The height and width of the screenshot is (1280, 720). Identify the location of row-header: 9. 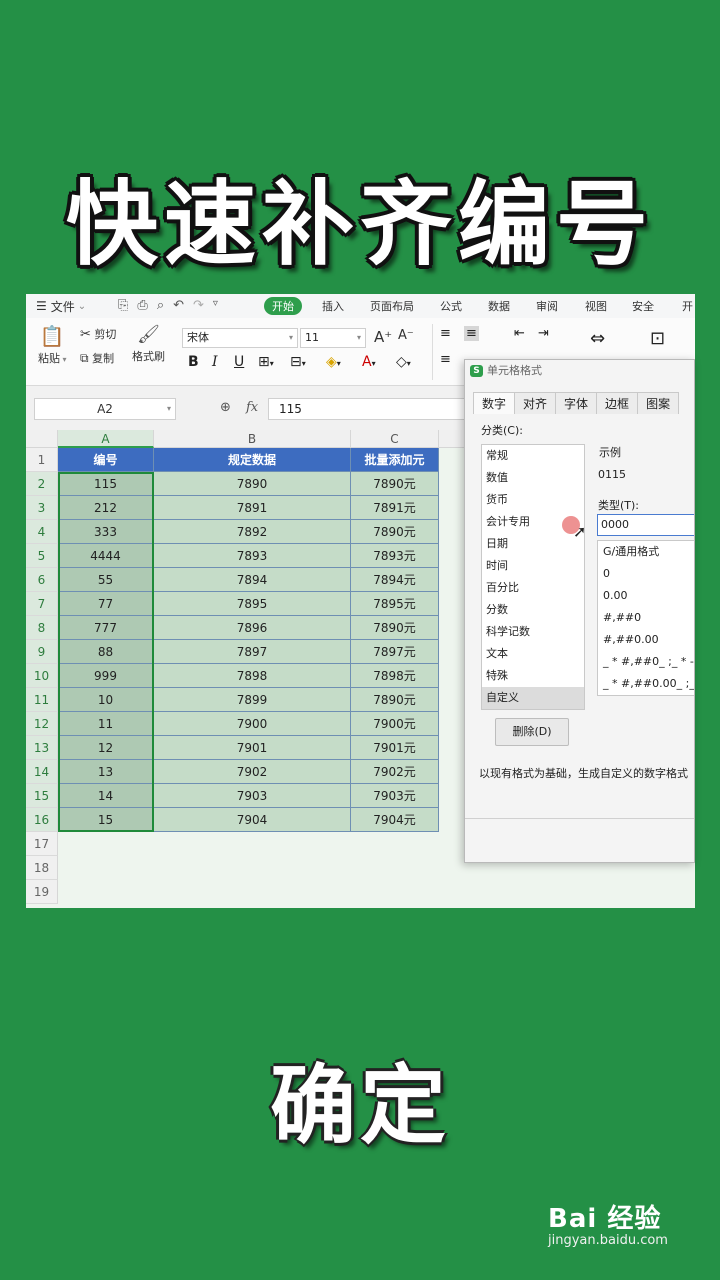
(42, 652).